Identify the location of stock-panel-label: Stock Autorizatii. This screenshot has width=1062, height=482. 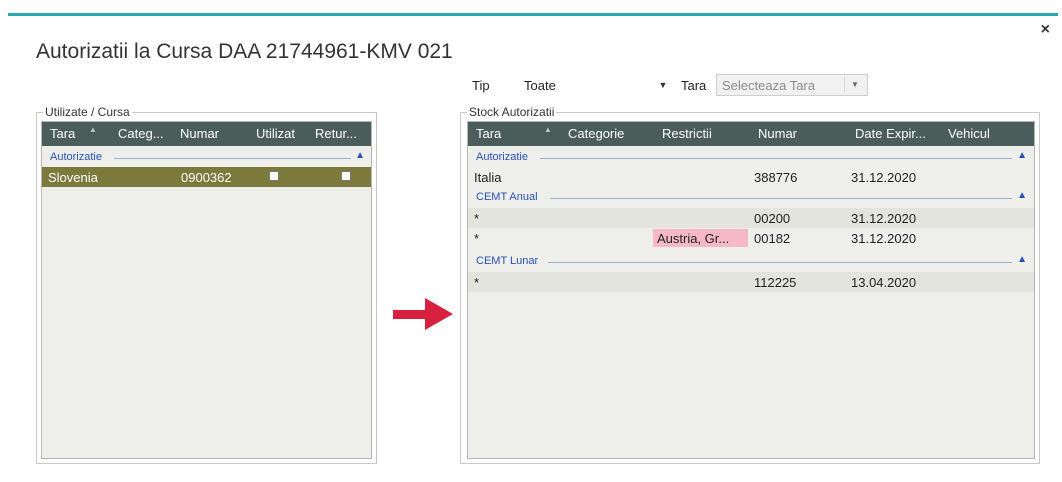
(512, 112).